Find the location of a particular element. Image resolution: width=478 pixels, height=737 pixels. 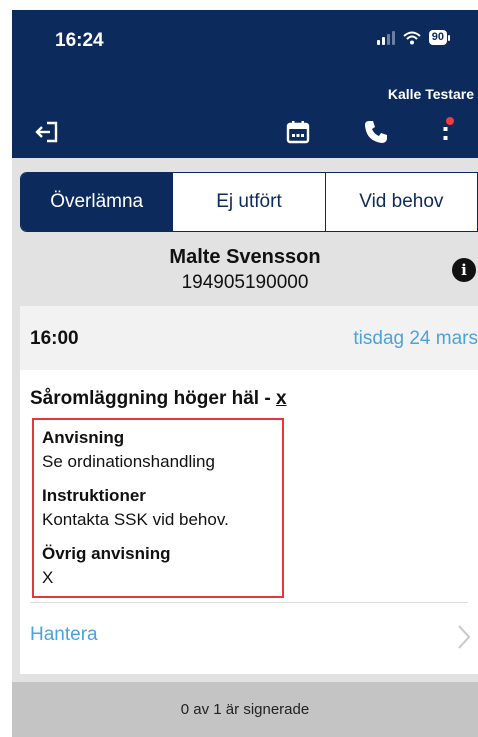

battery-level: 90 is located at coordinates (437, 37).